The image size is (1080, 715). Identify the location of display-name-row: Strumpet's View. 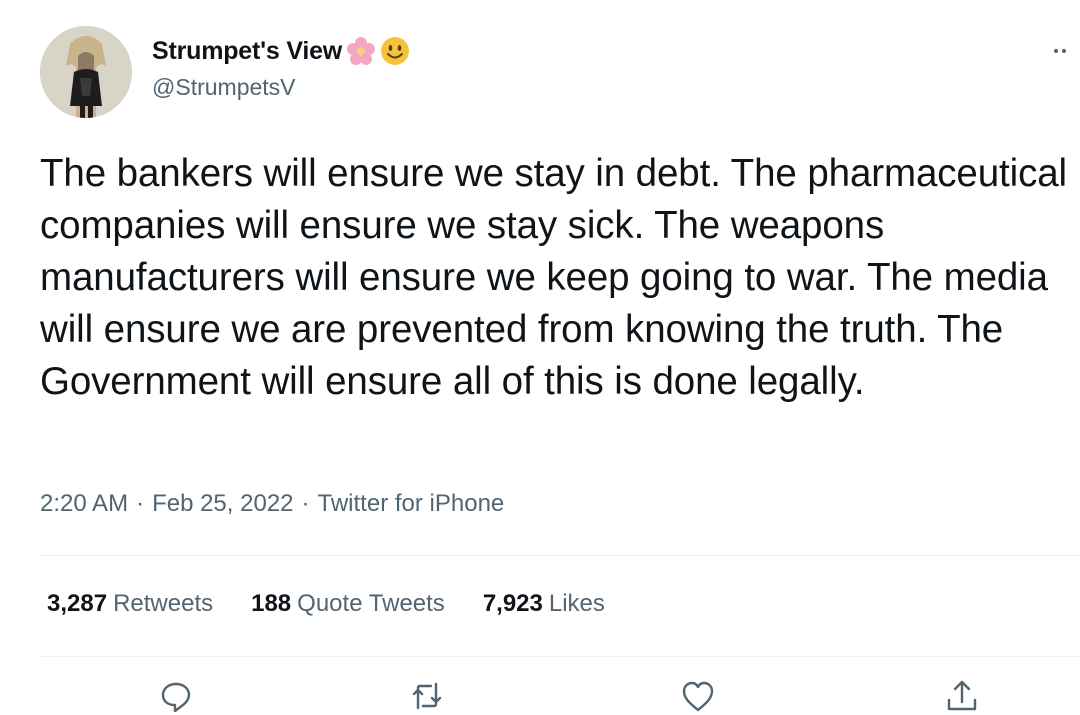
(281, 51).